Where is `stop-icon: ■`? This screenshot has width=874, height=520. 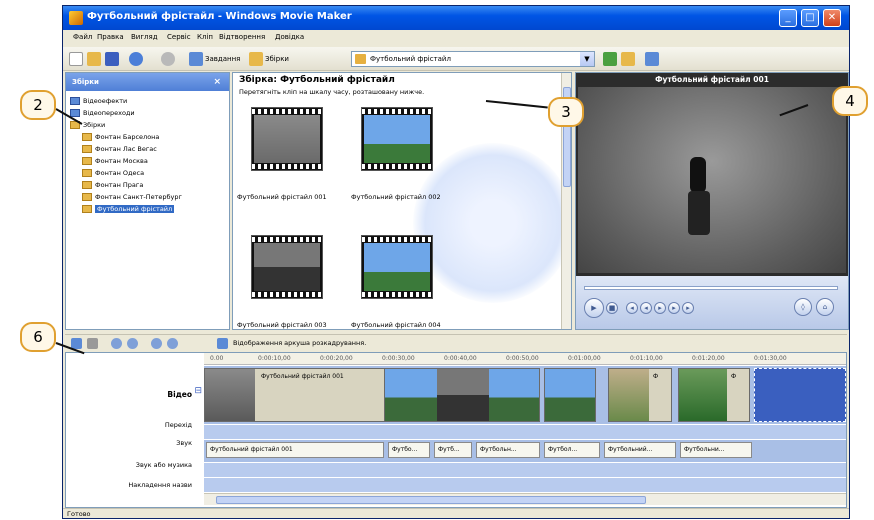
stop-icon: ■ is located at coordinates (612, 308).